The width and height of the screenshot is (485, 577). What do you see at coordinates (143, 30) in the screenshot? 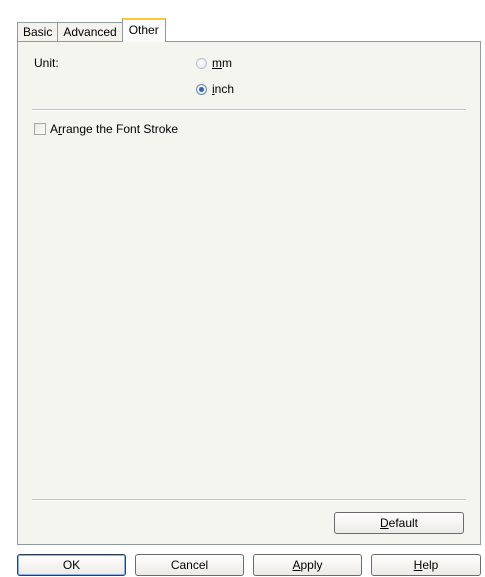
I see `tab-other: Other` at bounding box center [143, 30].